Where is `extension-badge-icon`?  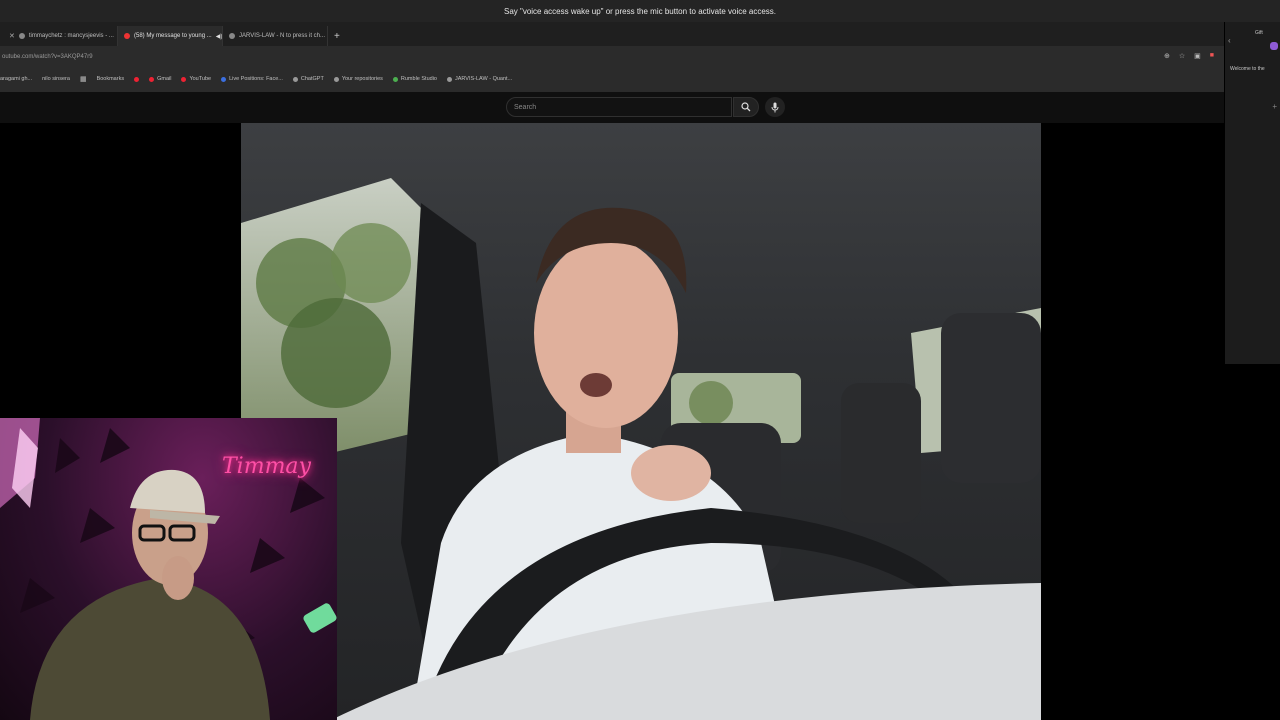
extension-badge-icon is located at coordinates (1274, 46).